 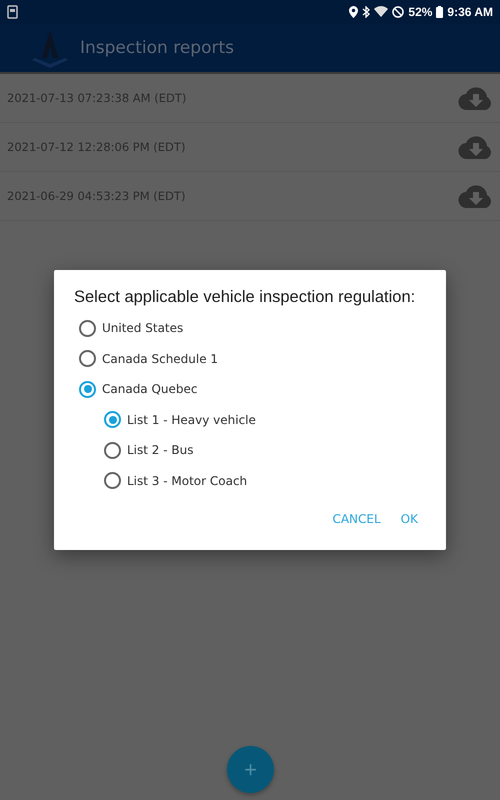 I want to click on battery-icon, so click(x=440, y=12).